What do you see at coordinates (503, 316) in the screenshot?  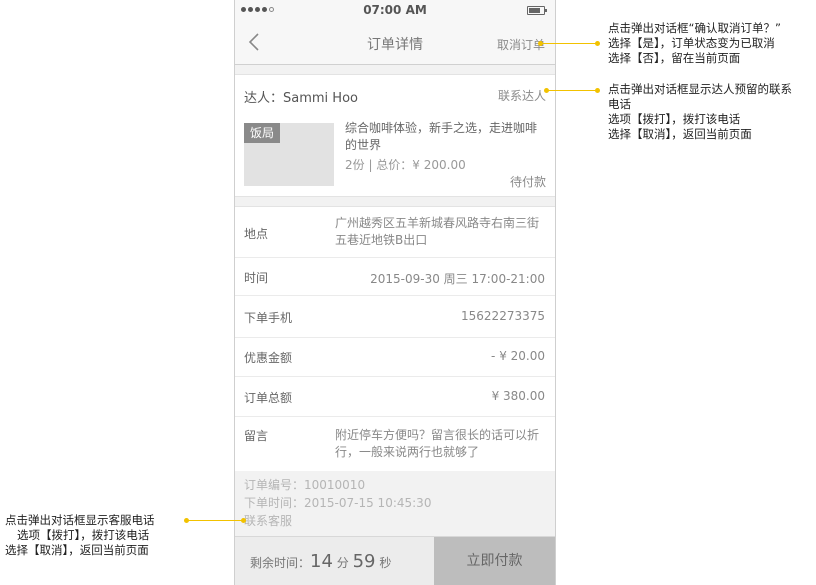 I see `detail-value: 15622273375` at bounding box center [503, 316].